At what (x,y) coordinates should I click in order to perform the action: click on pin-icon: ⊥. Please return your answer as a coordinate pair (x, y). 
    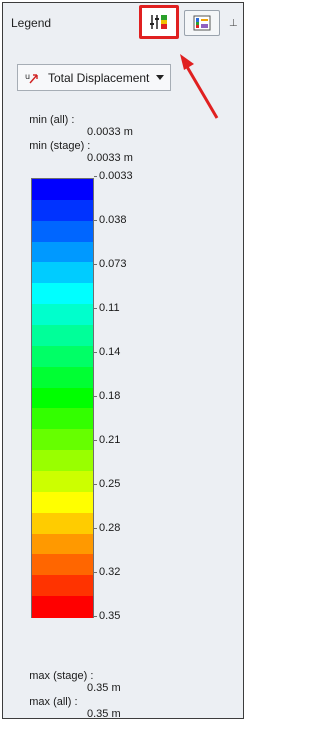
    Looking at the image, I should click on (233, 23).